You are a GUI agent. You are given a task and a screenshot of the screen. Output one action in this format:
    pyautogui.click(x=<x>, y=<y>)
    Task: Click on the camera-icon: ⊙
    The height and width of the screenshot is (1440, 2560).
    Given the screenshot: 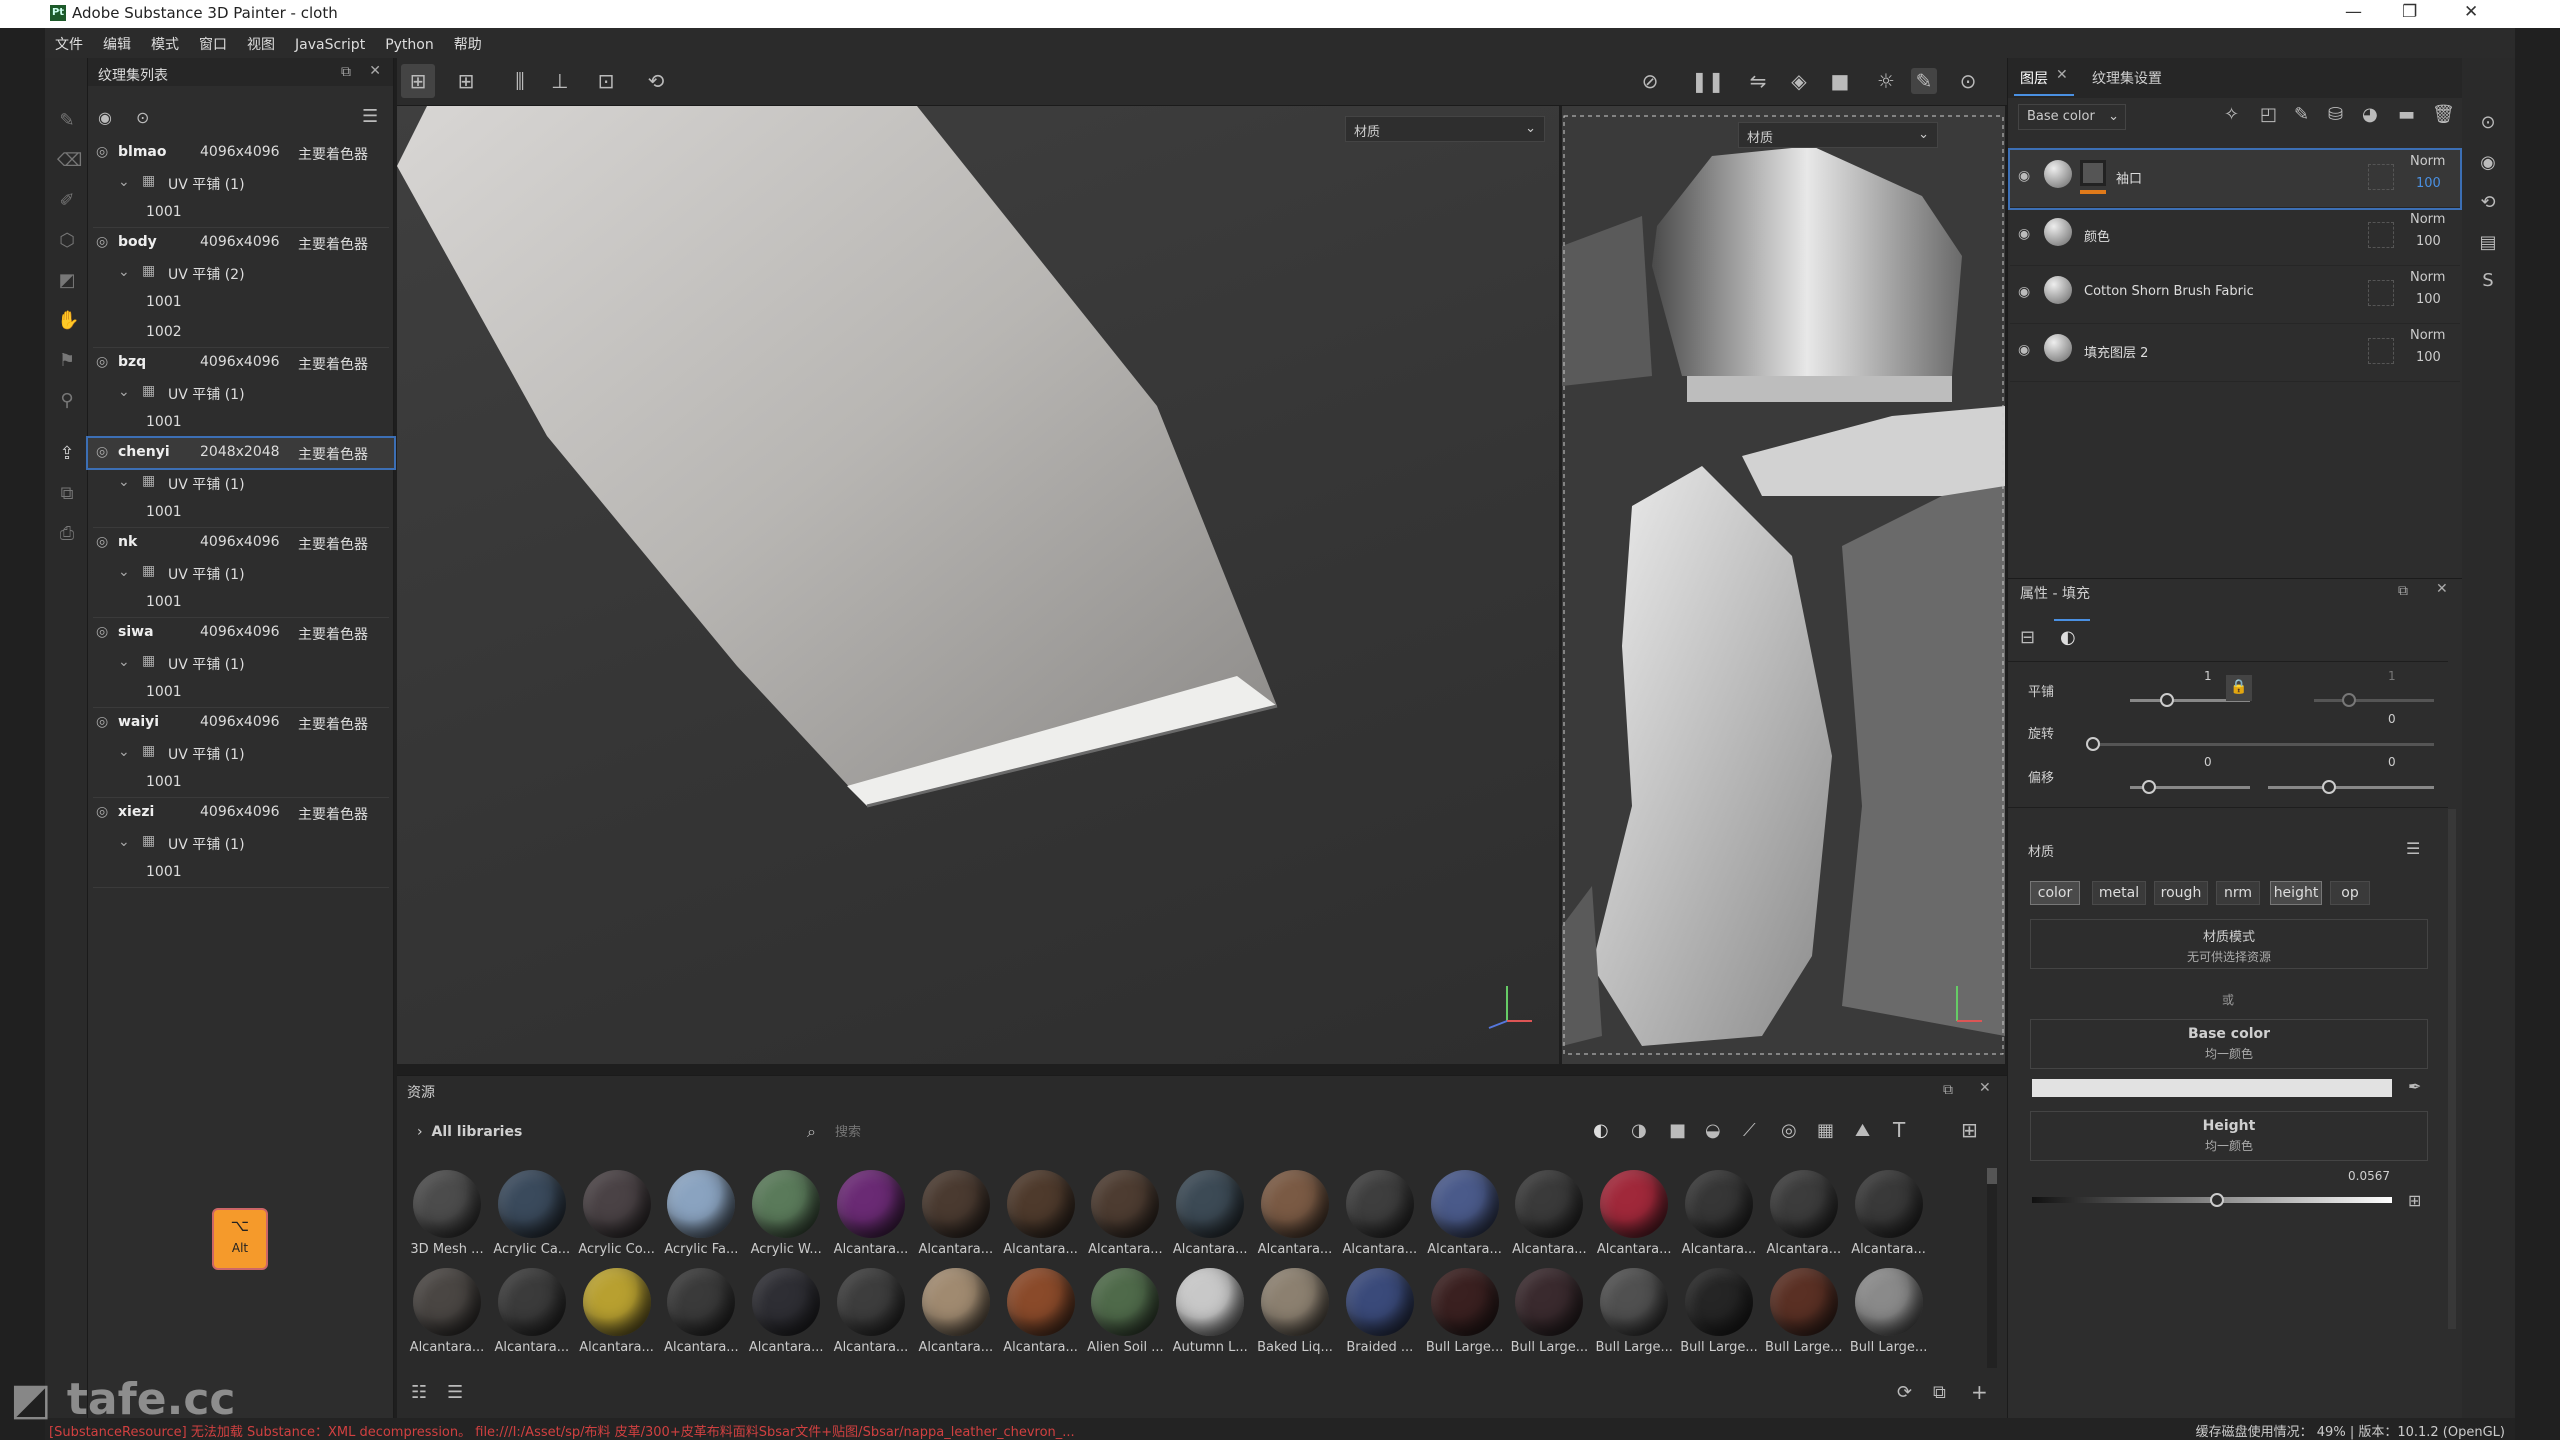 What is the action you would take?
    pyautogui.click(x=1968, y=81)
    